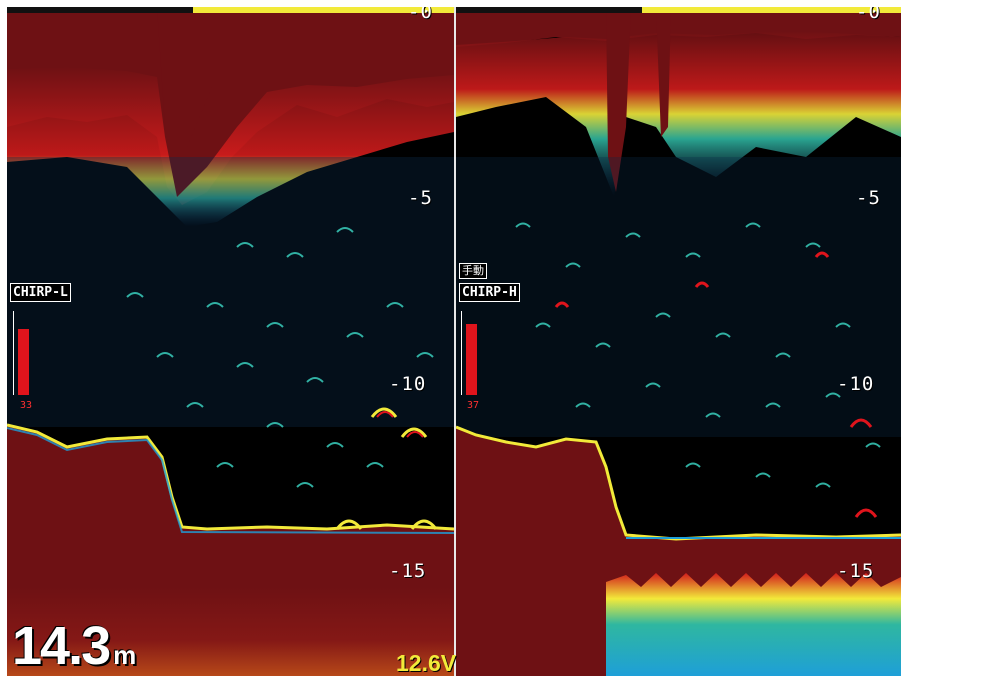 The width and height of the screenshot is (1000, 681). What do you see at coordinates (61, 646) in the screenshot?
I see `depth-value: 14.3` at bounding box center [61, 646].